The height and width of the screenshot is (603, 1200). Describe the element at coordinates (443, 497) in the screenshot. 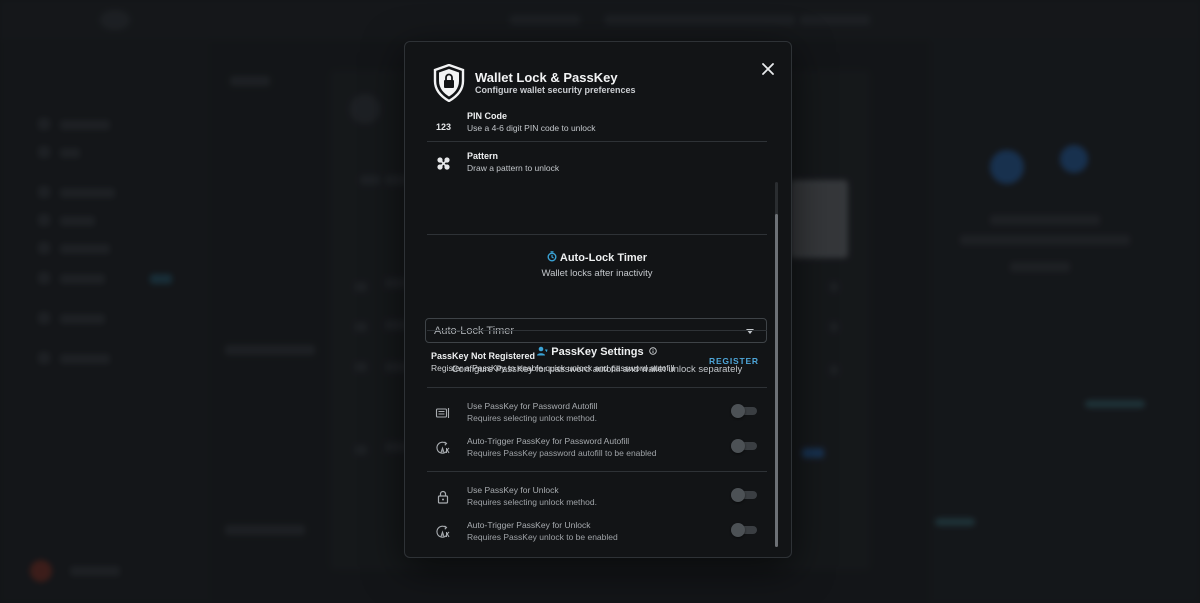

I see `lock-icon` at that location.